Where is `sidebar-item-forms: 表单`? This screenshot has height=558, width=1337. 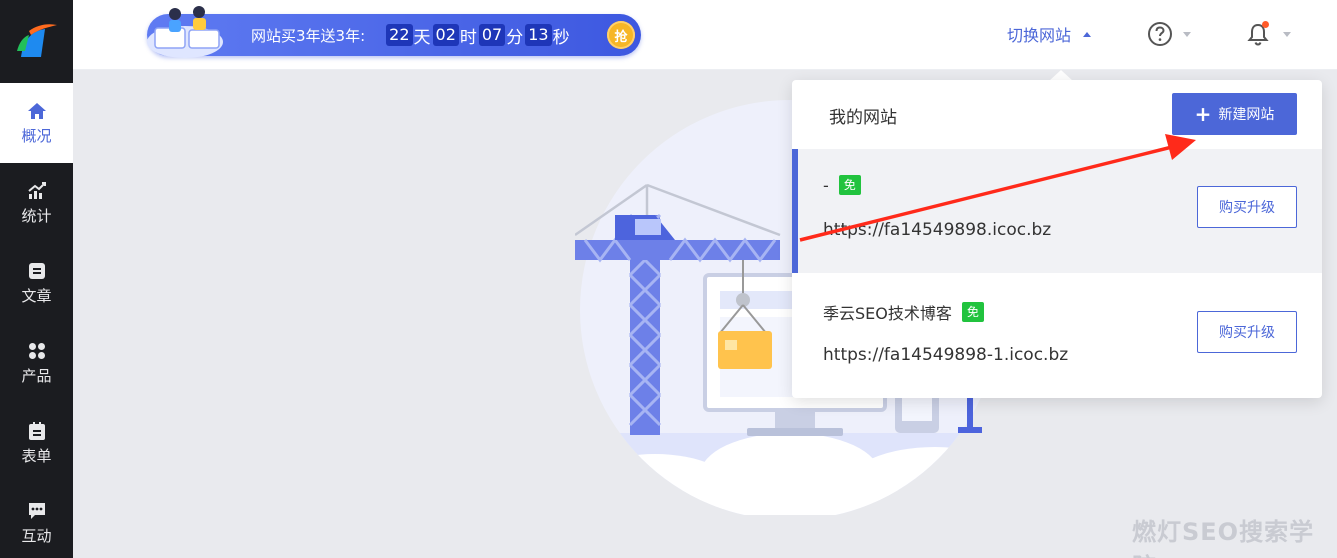 sidebar-item-forms: 表单 is located at coordinates (36, 443).